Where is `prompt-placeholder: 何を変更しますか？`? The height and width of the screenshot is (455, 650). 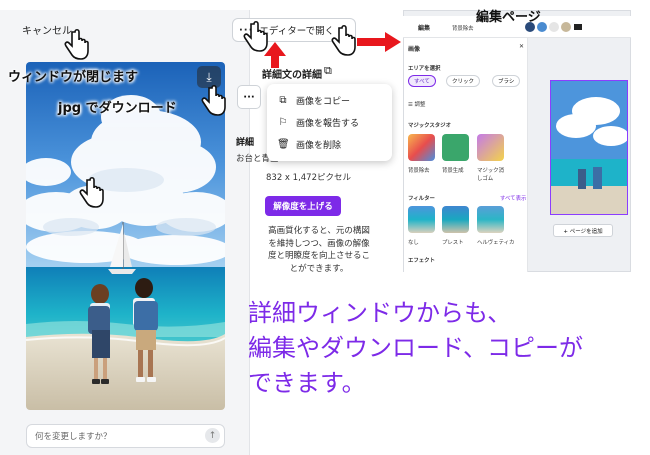
prompt-placeholder: 何を変更しますか？ is located at coordinates (73, 437).